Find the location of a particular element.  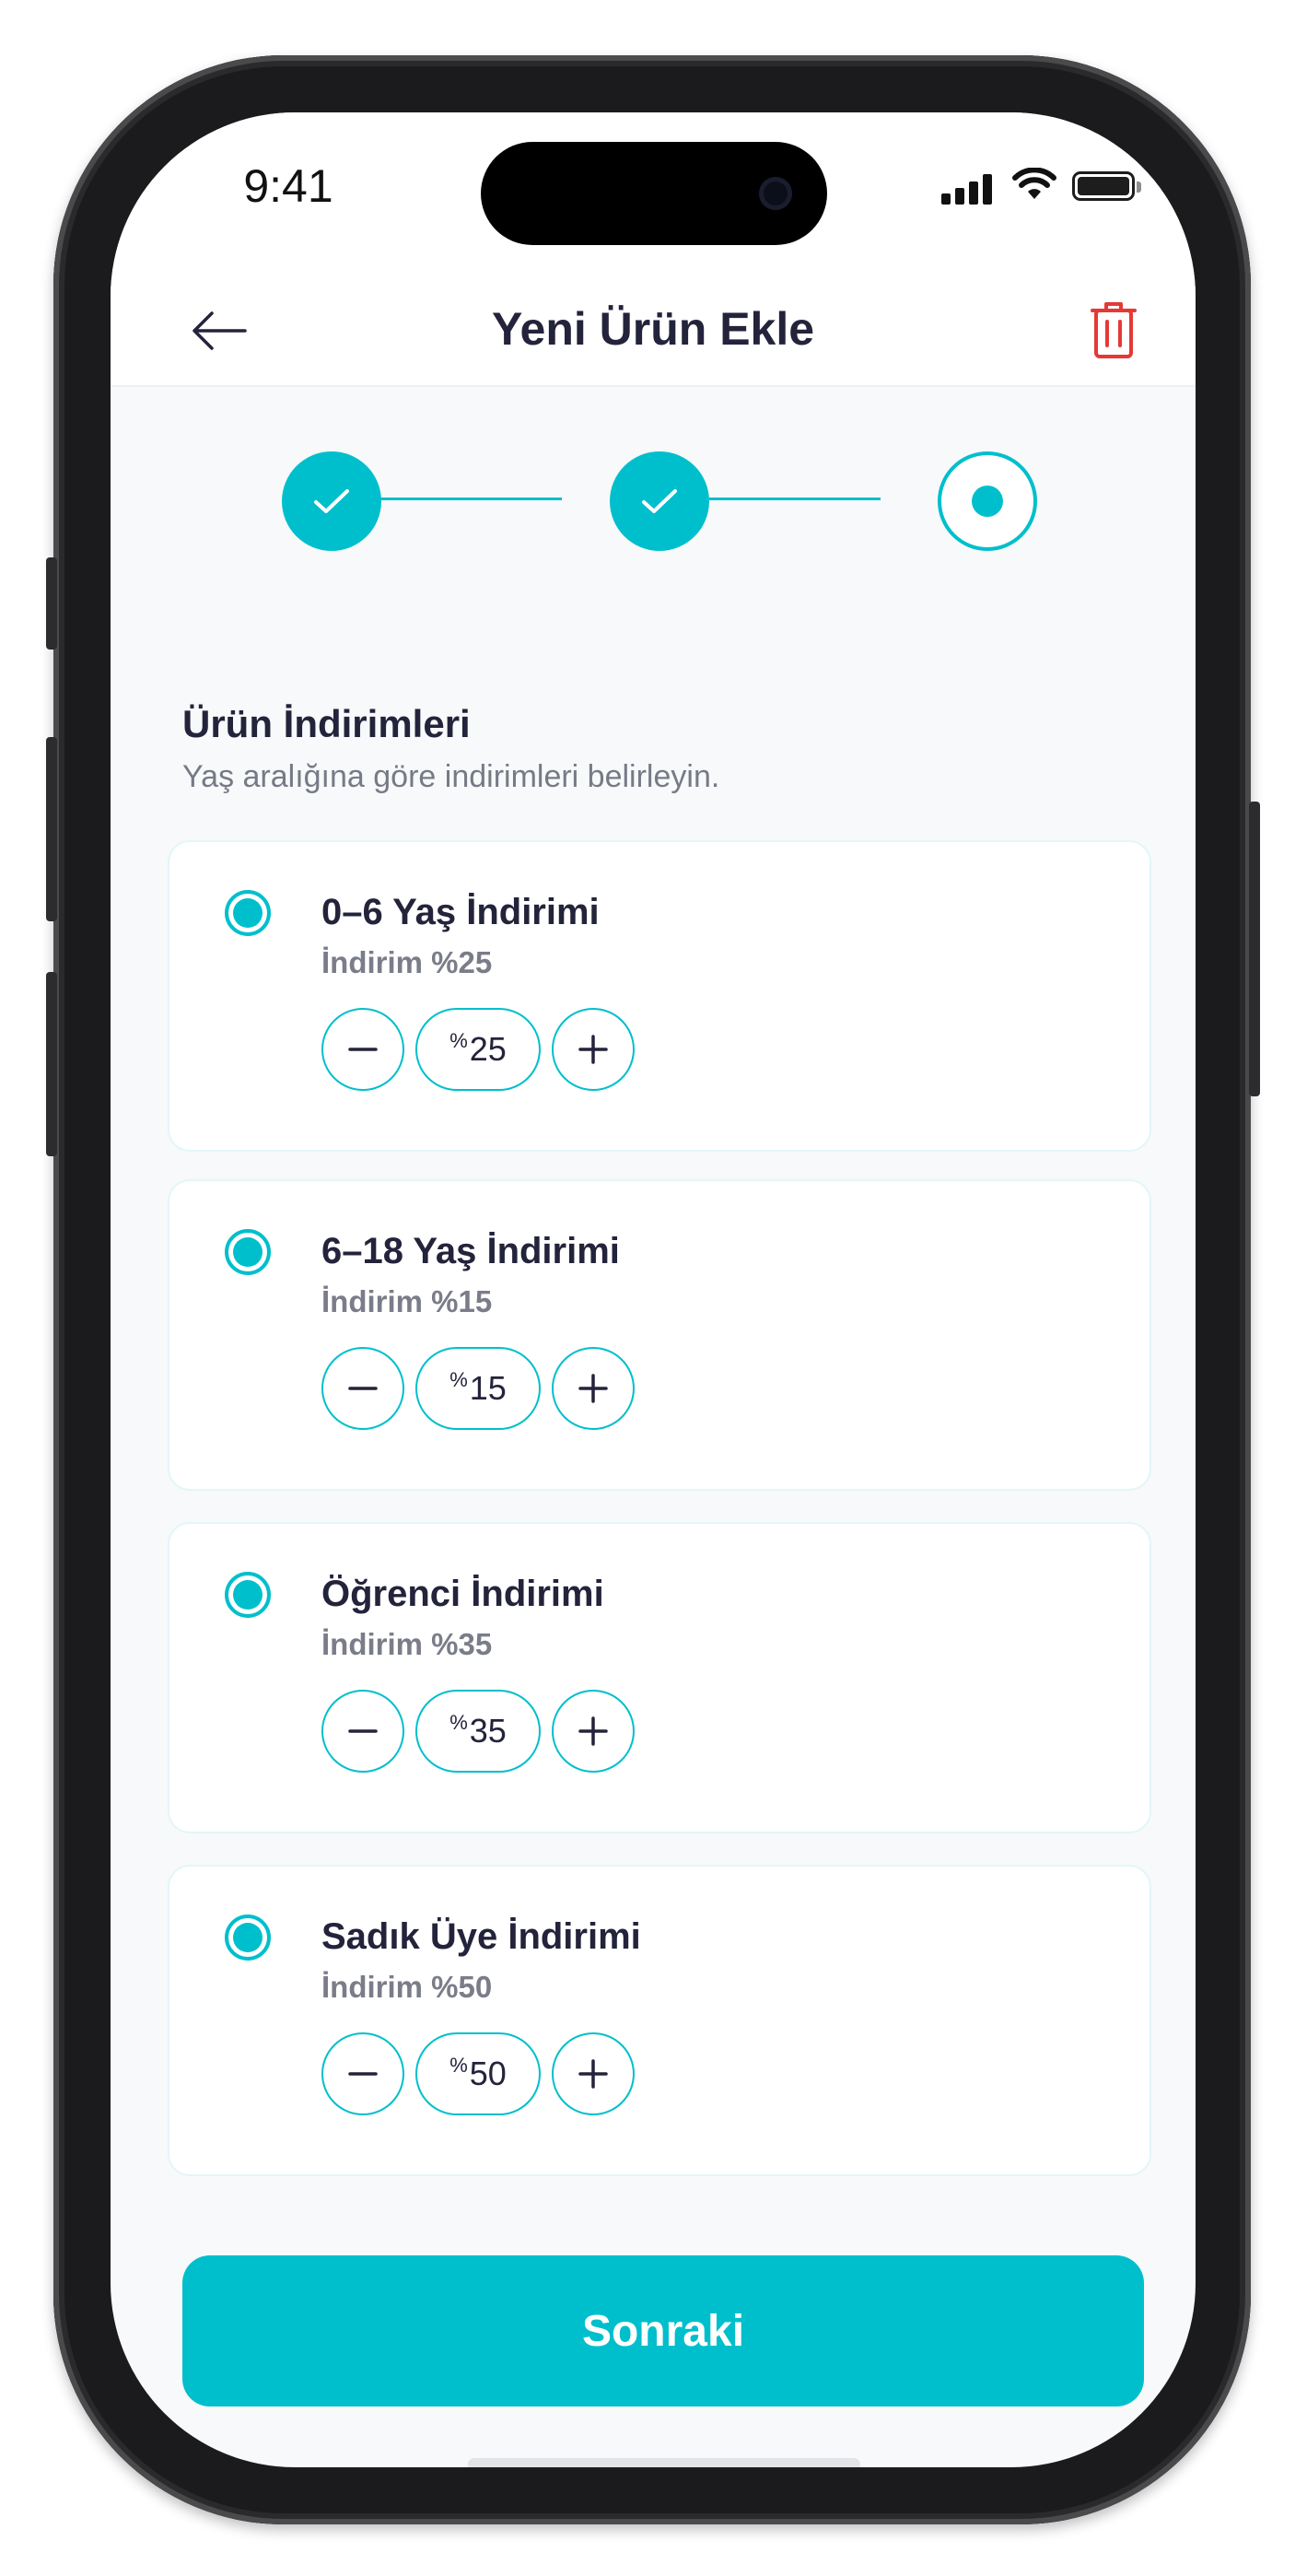

discount-value-field: % 25 is located at coordinates (478, 1049).